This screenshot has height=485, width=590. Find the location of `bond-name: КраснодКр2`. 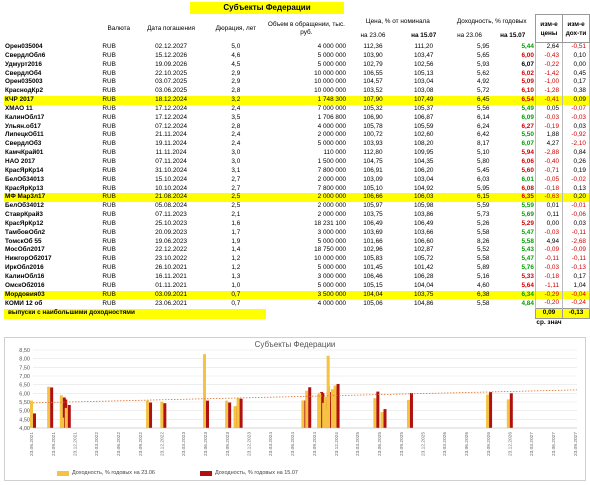

bond-name: КраснодКр2 is located at coordinates (24, 91).